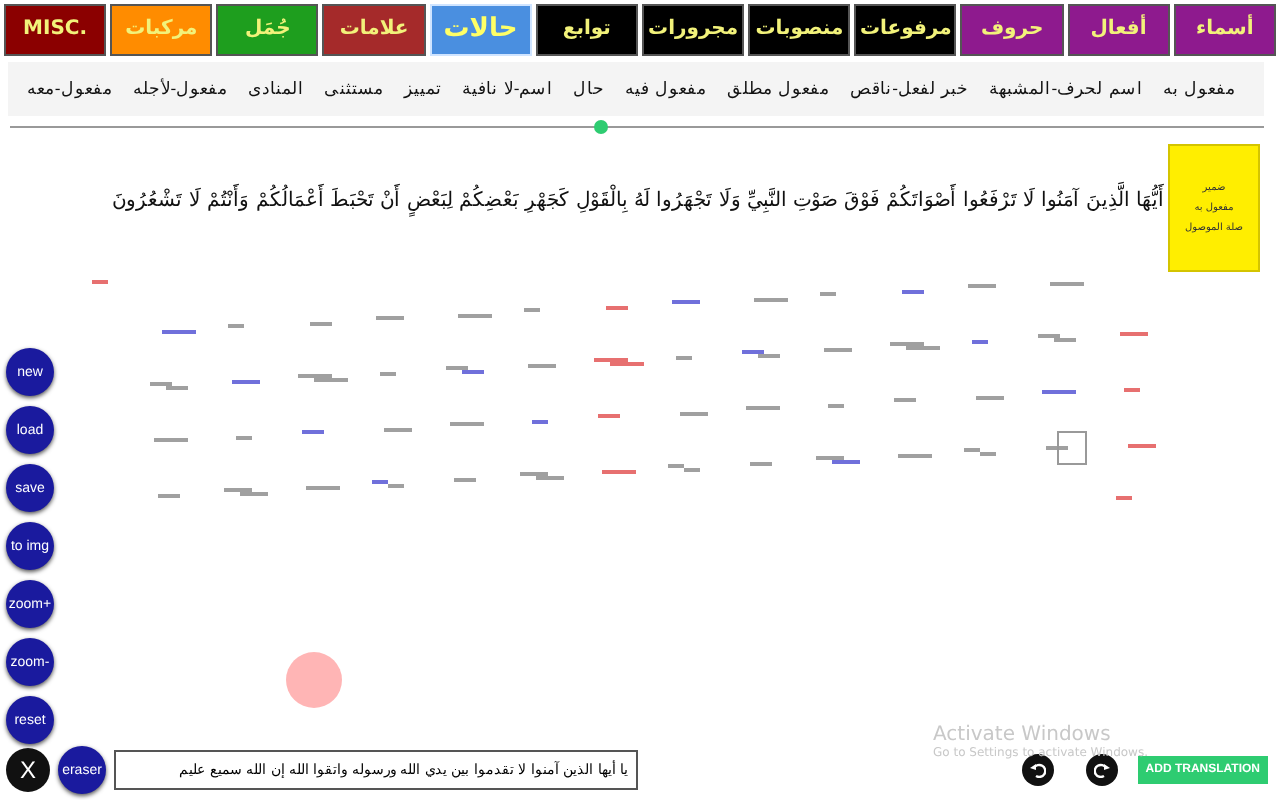 The width and height of the screenshot is (1280, 800). What do you see at coordinates (1066, 89) in the screenshot?
I see `subcategory-item: اسم لحرف-المشبهة` at bounding box center [1066, 89].